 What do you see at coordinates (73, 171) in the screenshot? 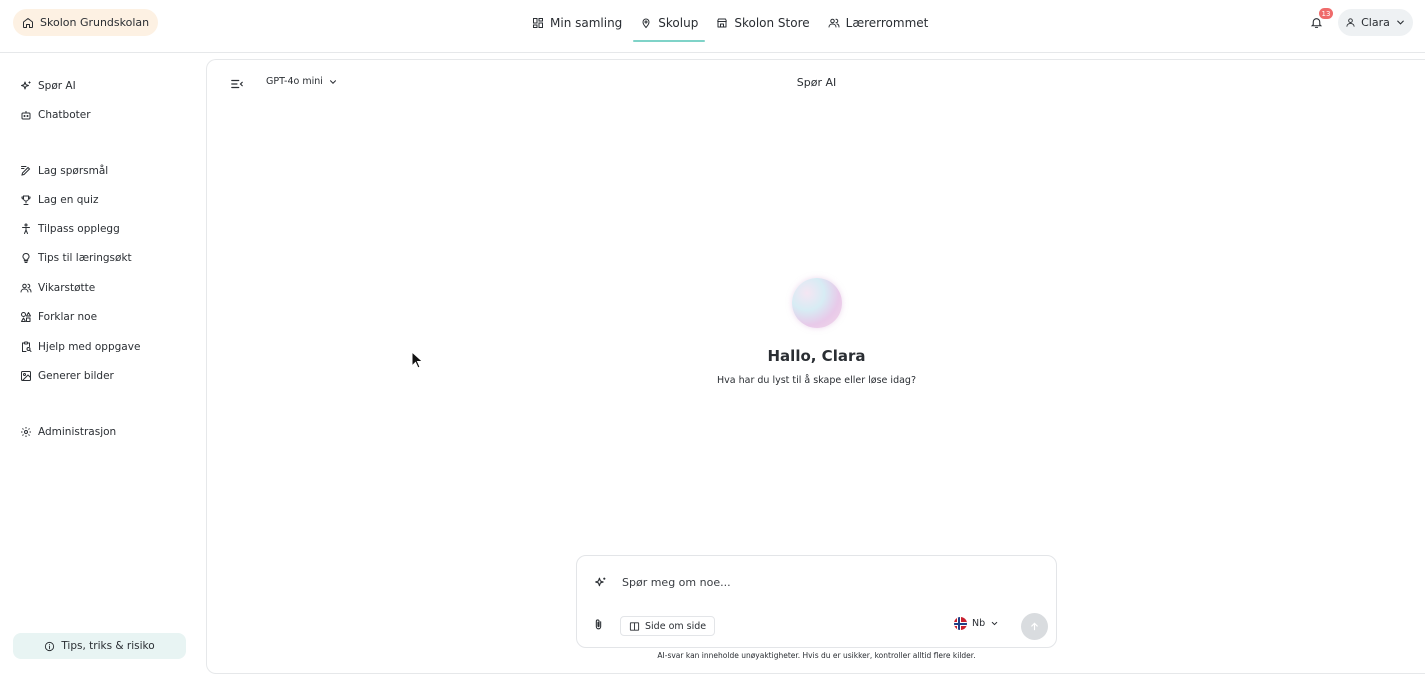
I see `sidebar-item-label: Lag spørsmål` at bounding box center [73, 171].